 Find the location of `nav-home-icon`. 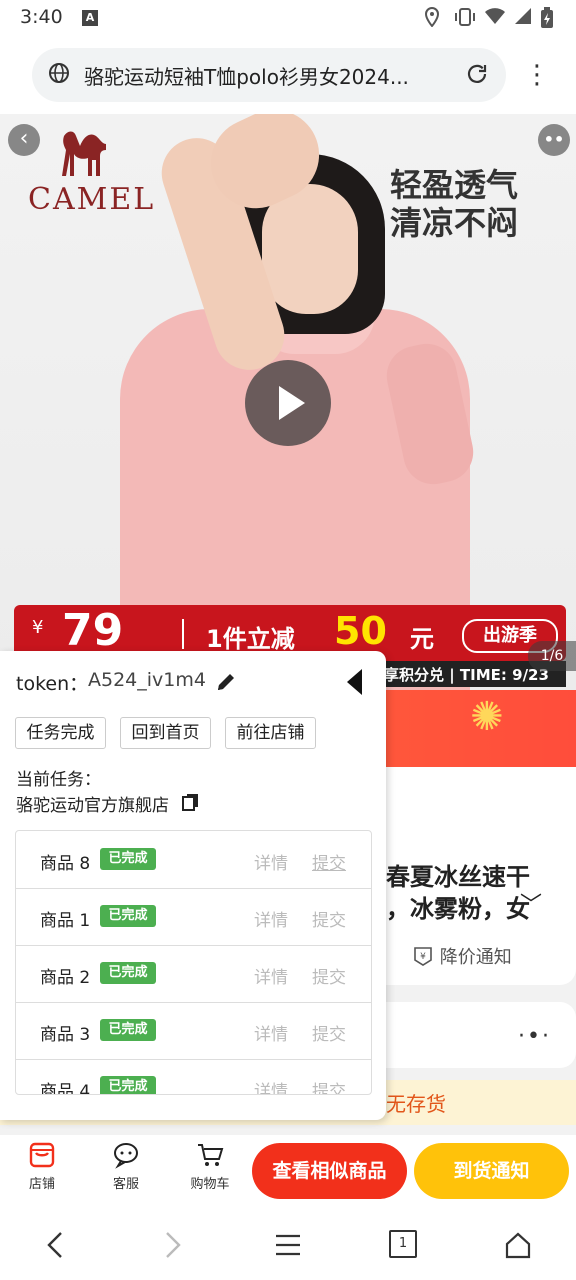

nav-home-icon is located at coordinates (518, 1247).